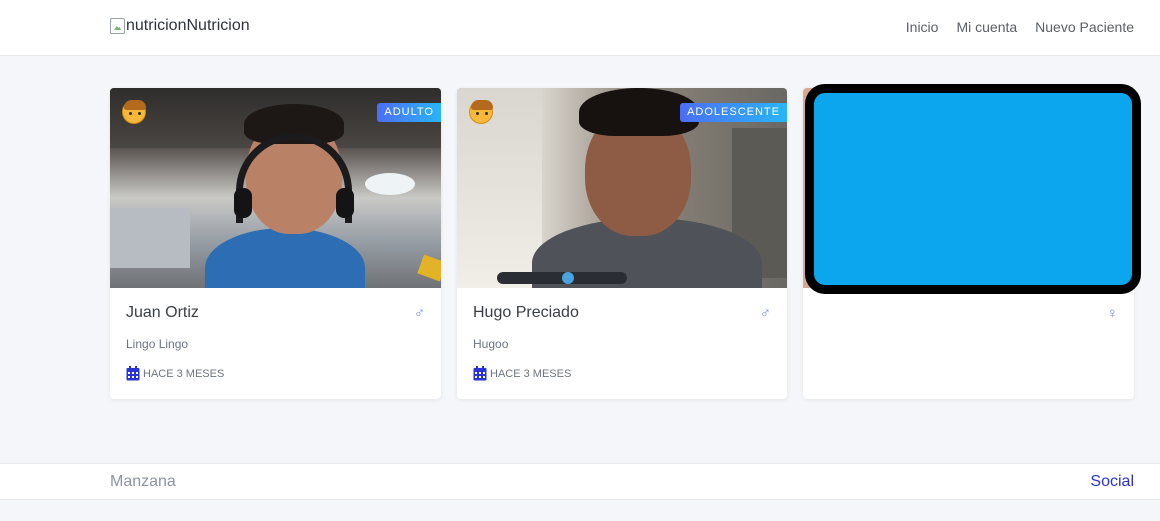  Describe the element at coordinates (117, 26) in the screenshot. I see `broken-image-icon` at that location.